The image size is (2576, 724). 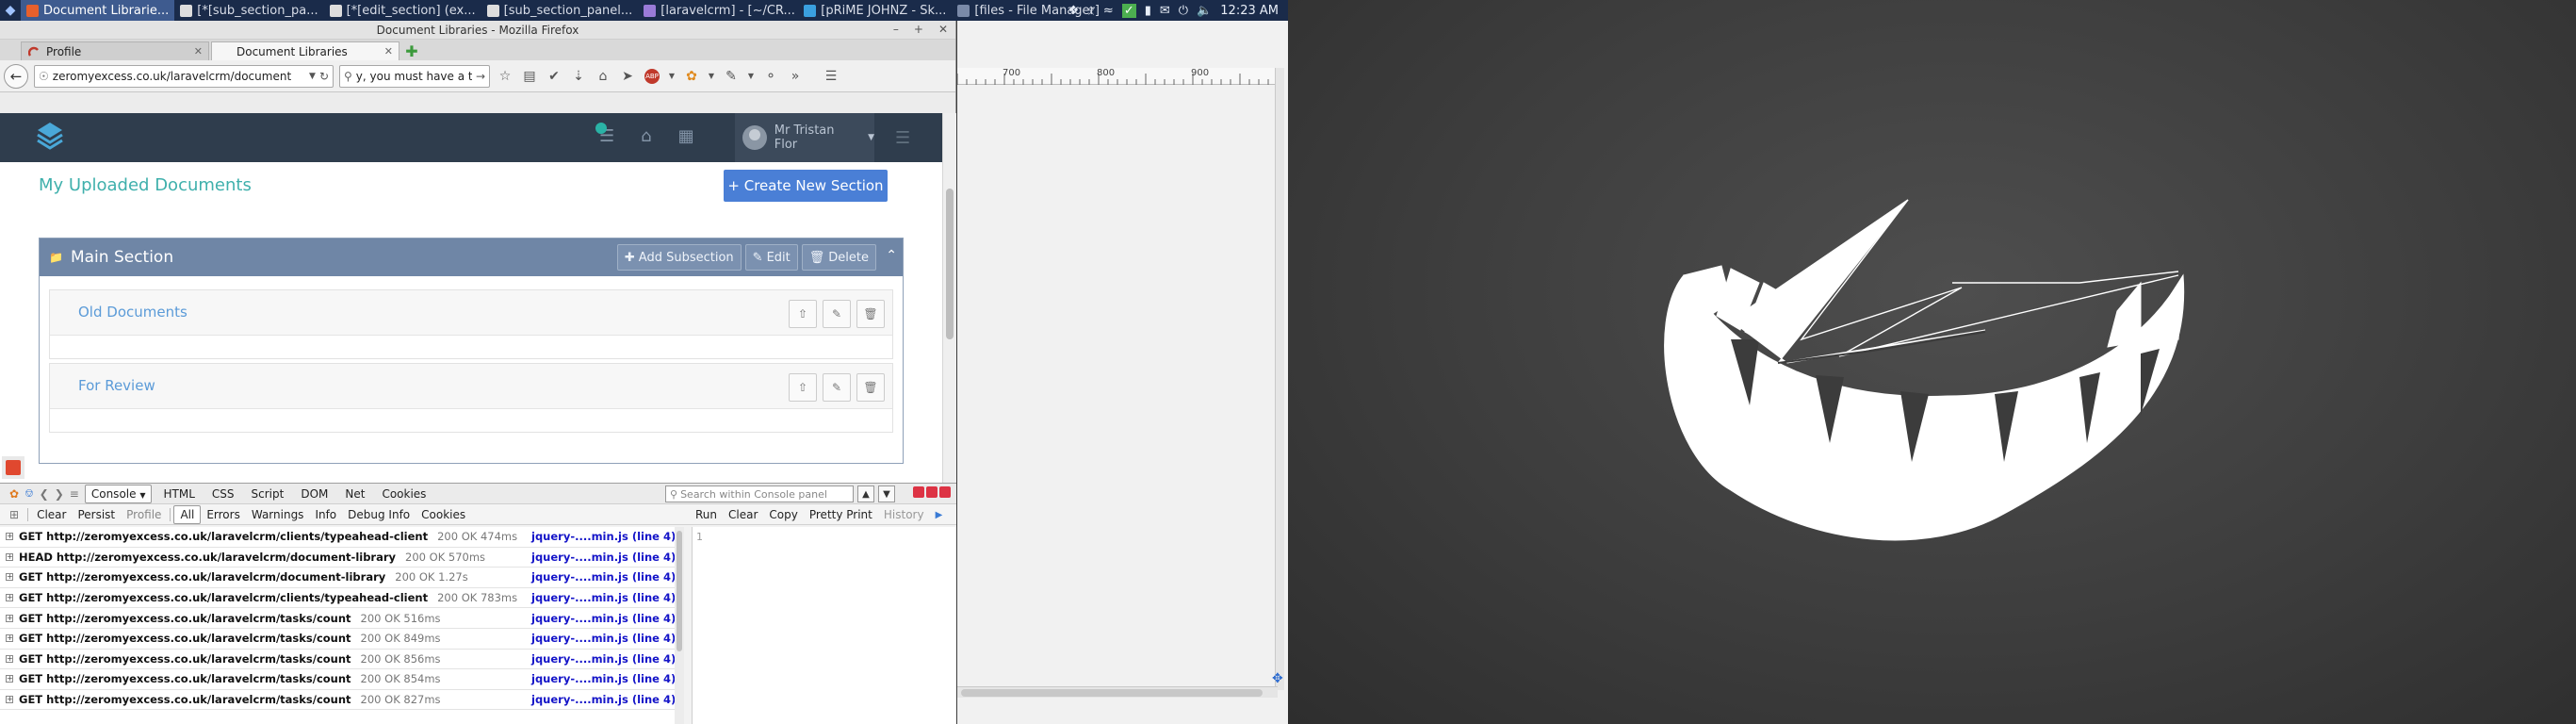 I want to click on page-scrollbar-thumb, so click(x=950, y=264).